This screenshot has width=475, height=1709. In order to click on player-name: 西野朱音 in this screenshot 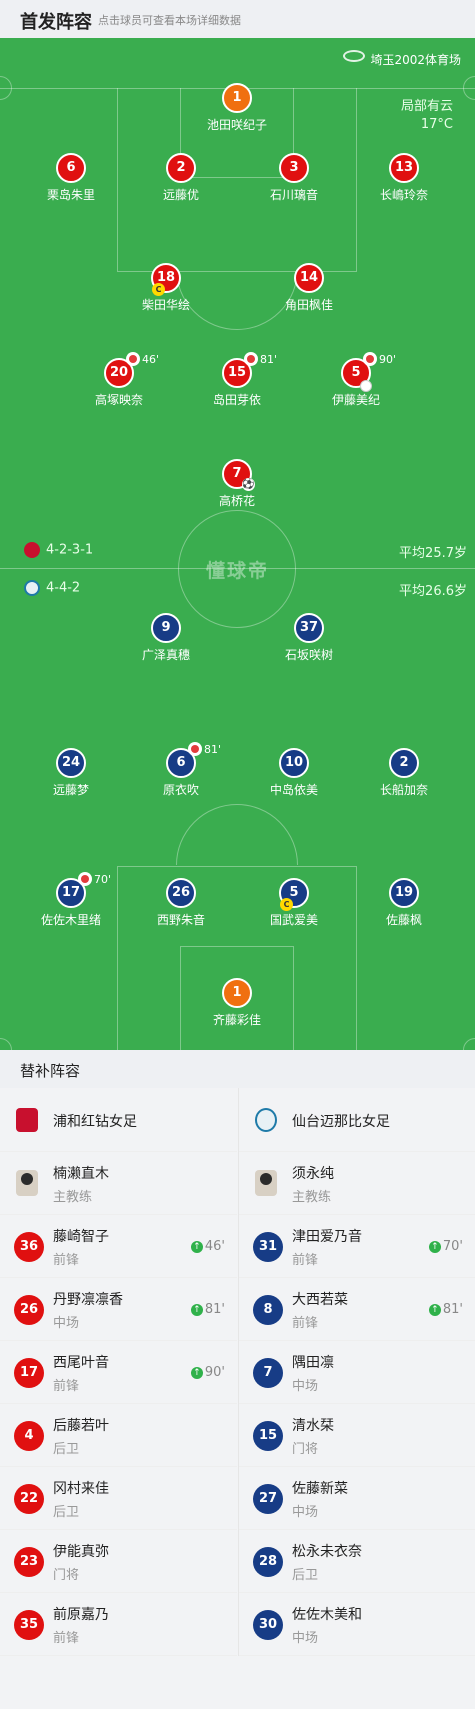, I will do `click(180, 920)`.